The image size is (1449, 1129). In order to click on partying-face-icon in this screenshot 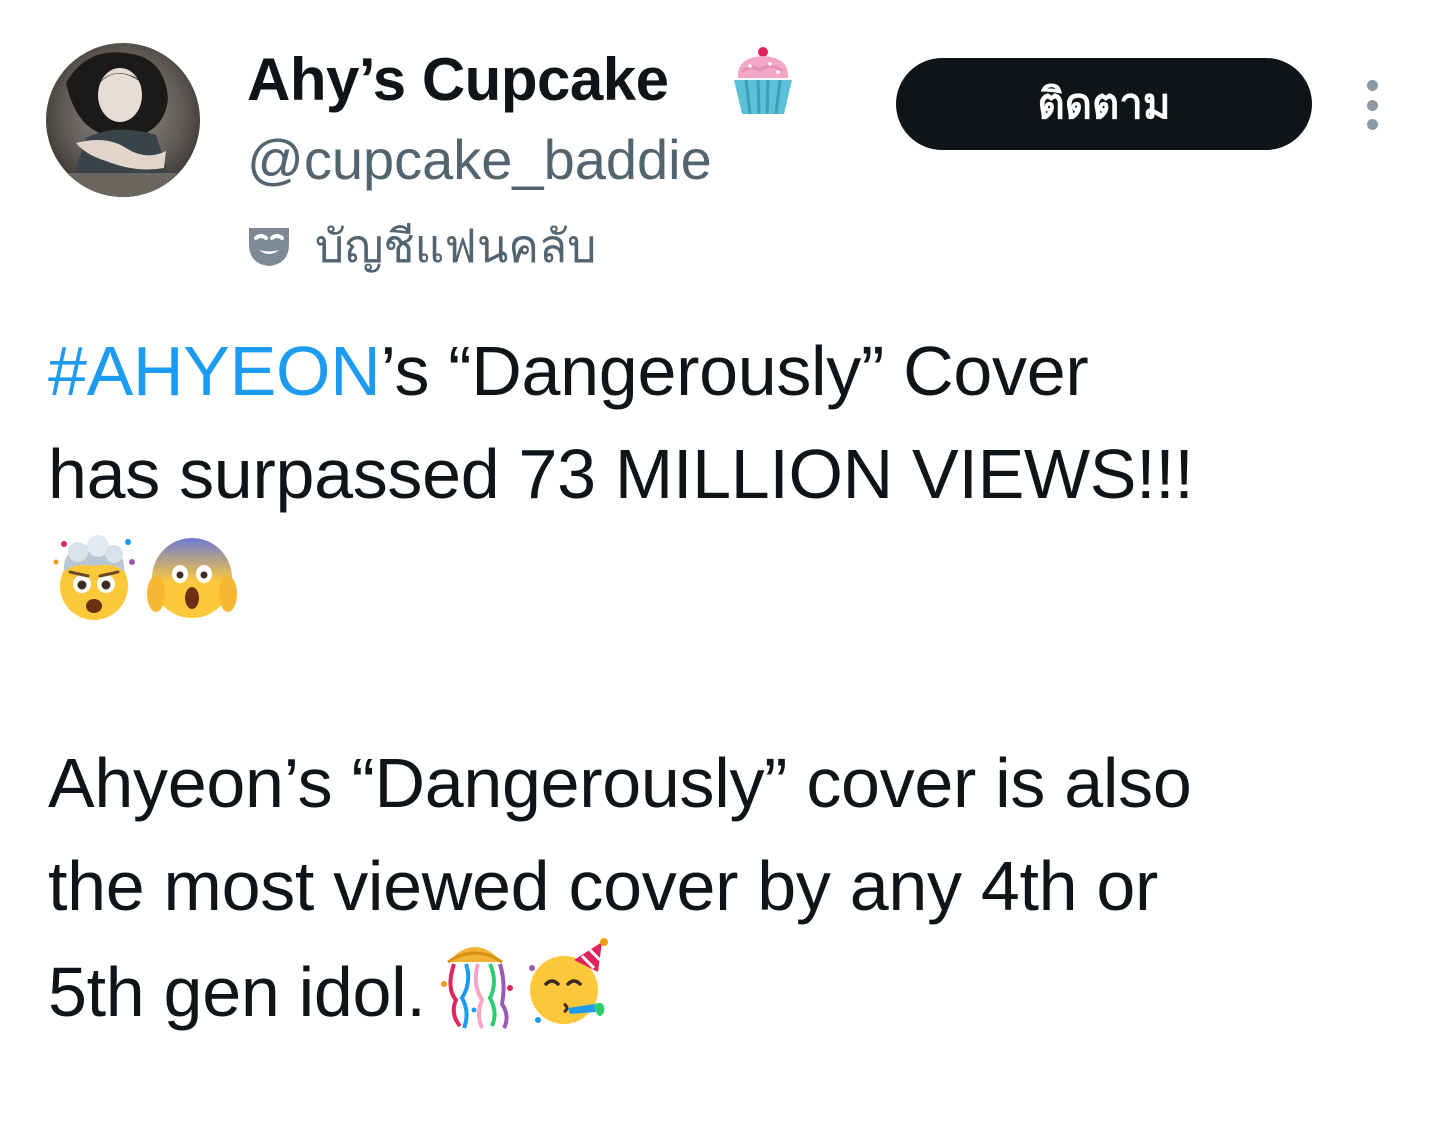, I will do `click(567, 984)`.